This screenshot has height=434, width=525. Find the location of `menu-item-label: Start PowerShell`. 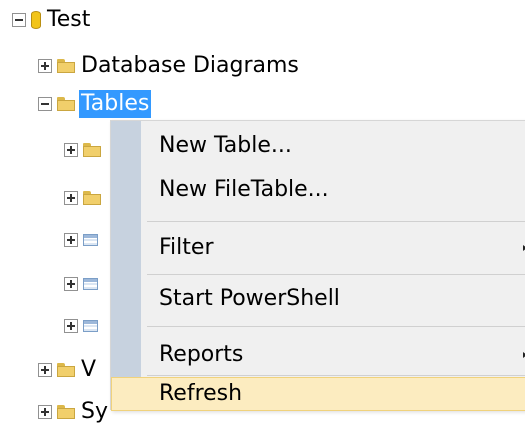

menu-item-label: Start PowerShell is located at coordinates (249, 298).